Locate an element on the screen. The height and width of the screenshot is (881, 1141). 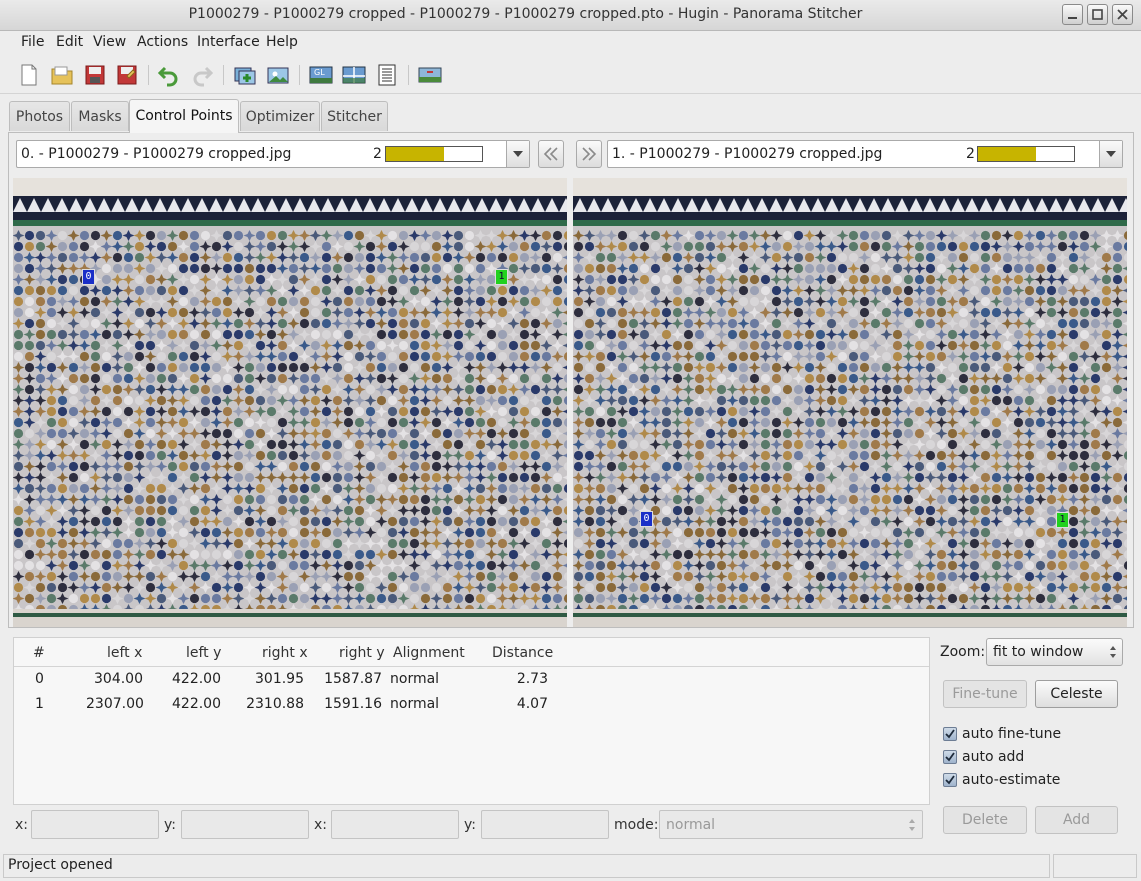
cell-left-x: 304.00 is located at coordinates (118, 679).